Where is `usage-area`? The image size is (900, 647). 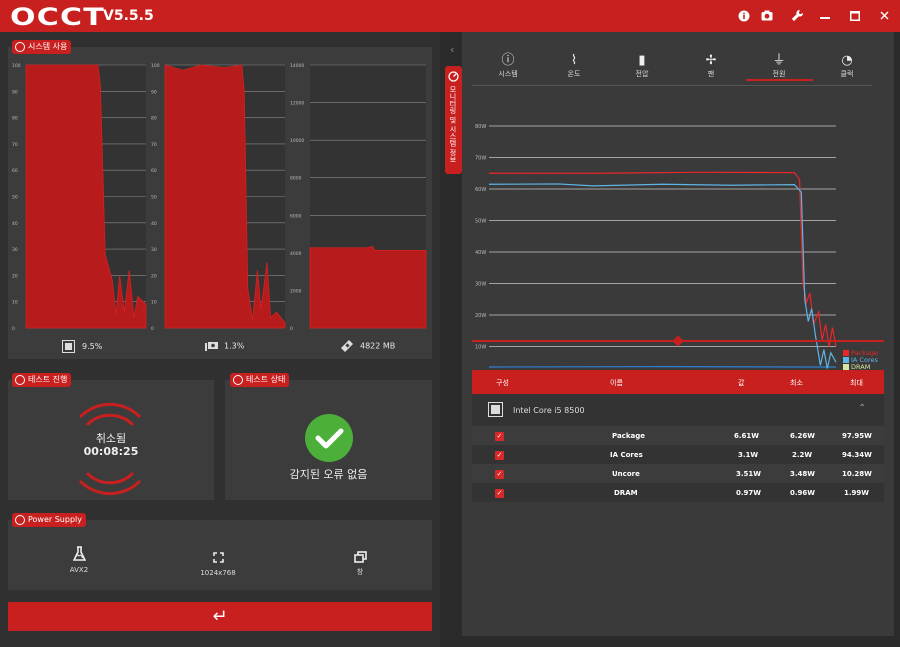 usage-area is located at coordinates (368, 287).